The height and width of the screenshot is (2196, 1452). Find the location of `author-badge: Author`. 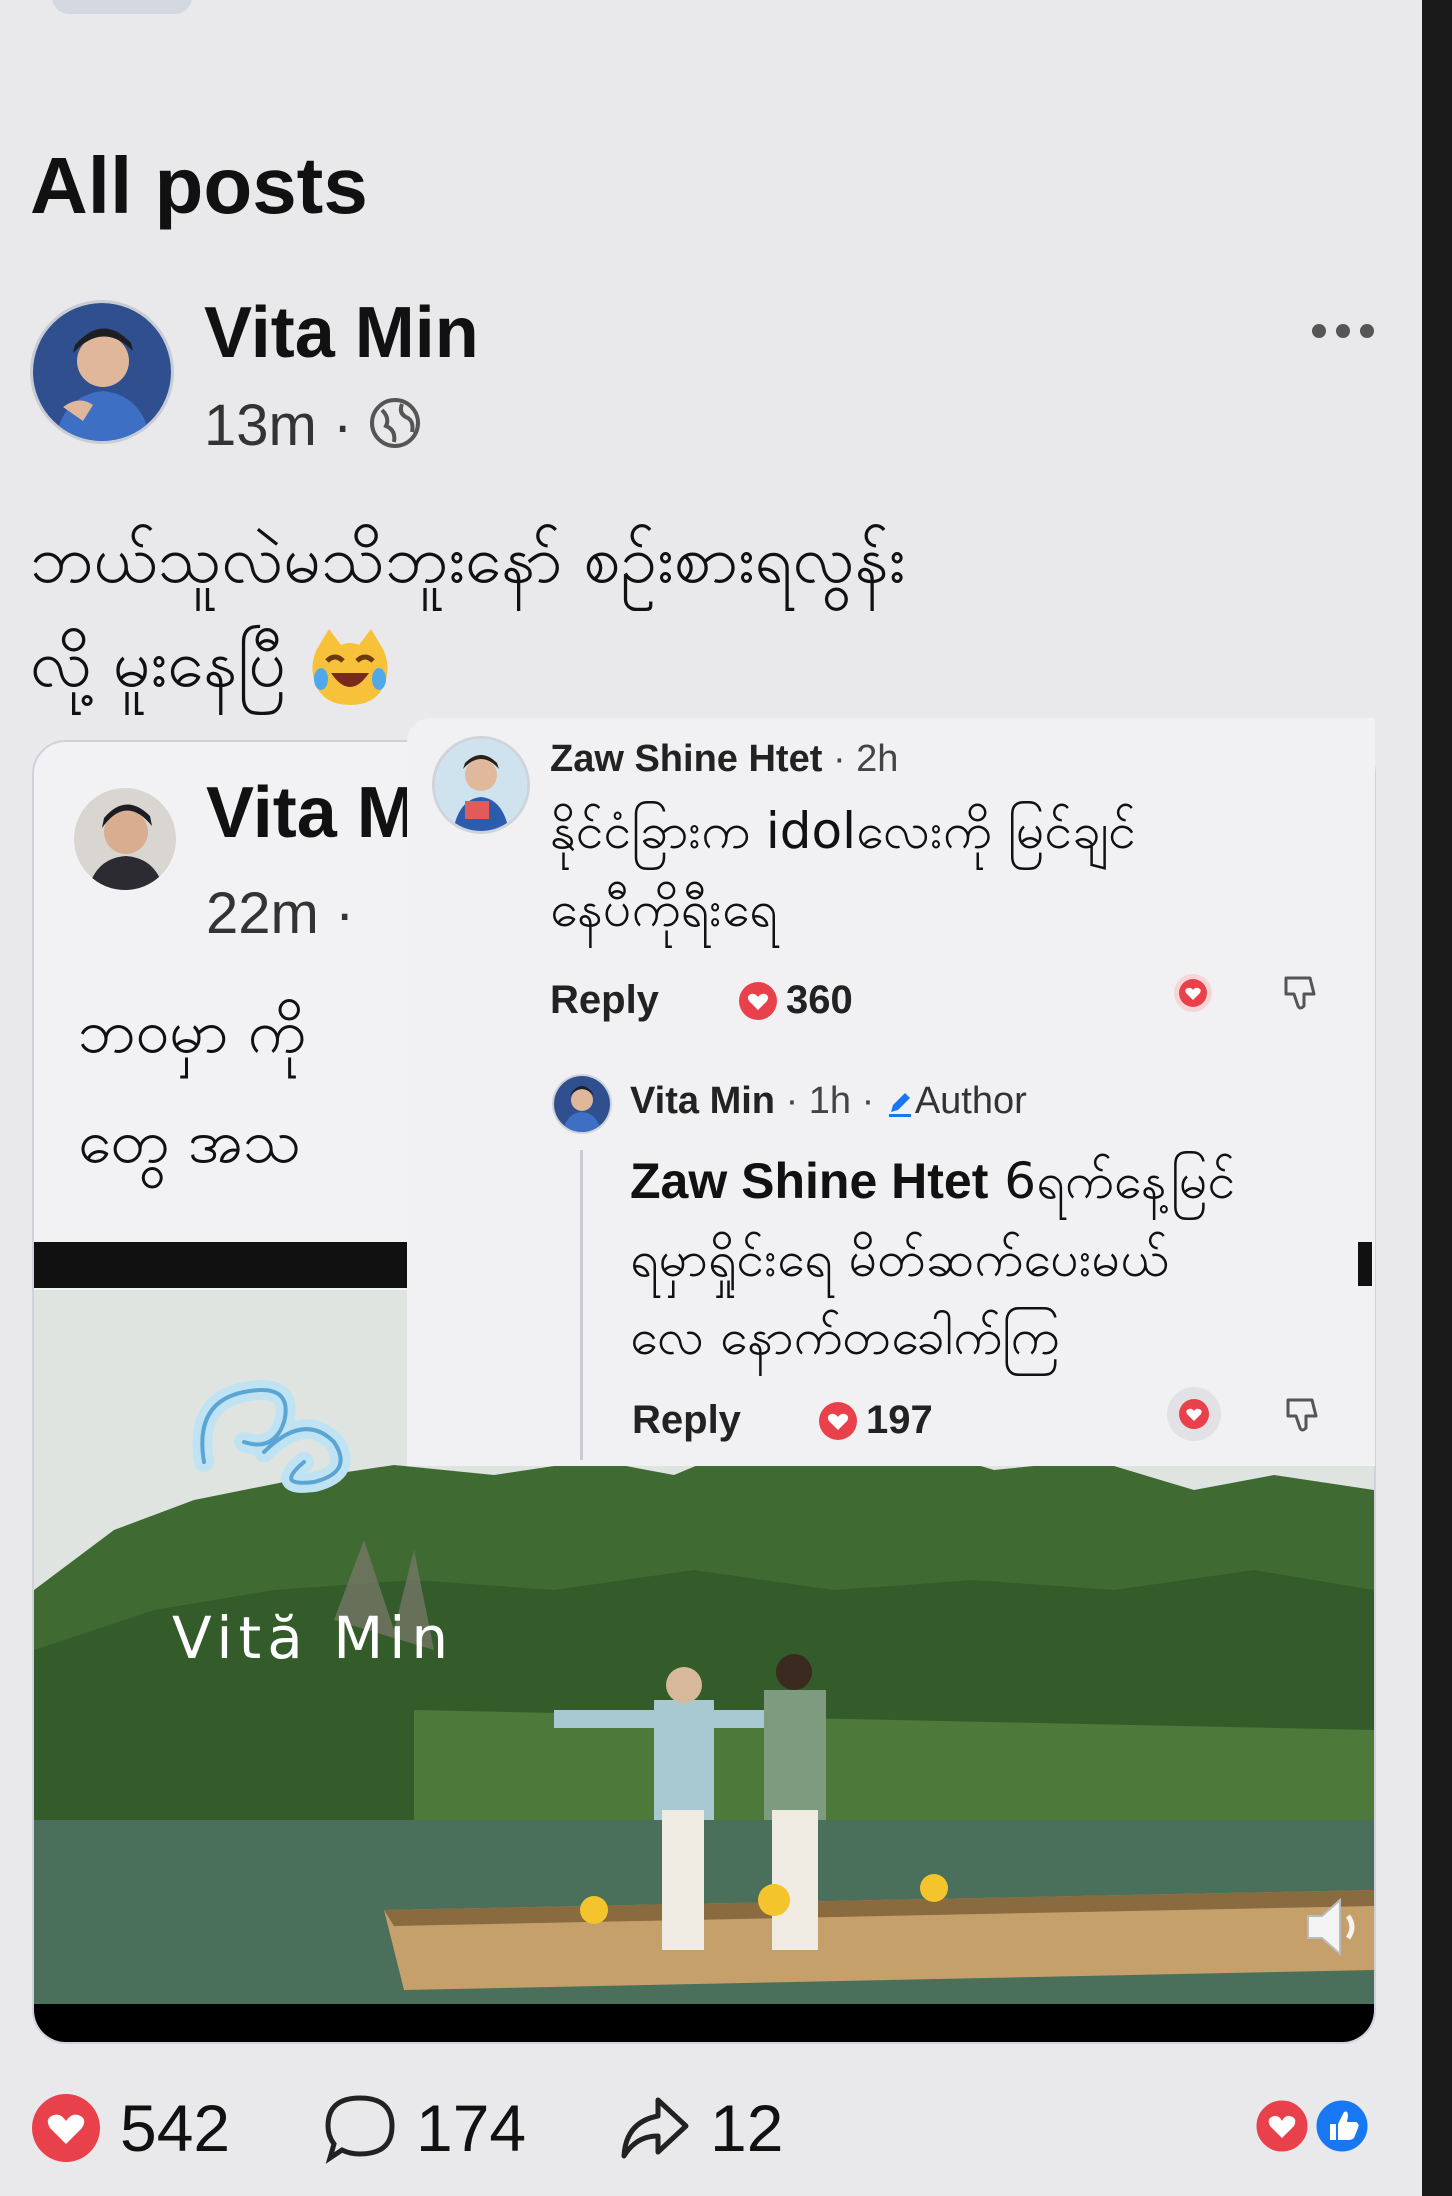

author-badge: Author is located at coordinates (956, 1101).